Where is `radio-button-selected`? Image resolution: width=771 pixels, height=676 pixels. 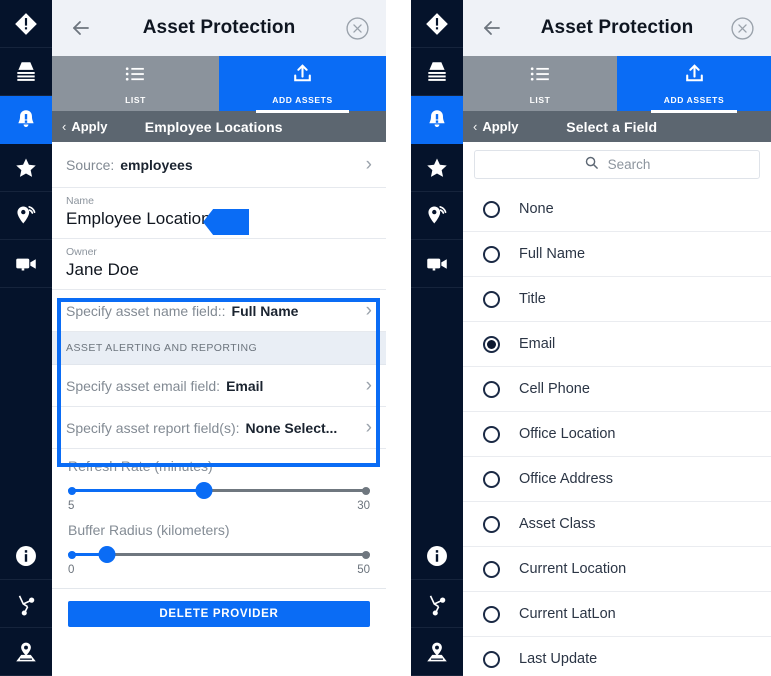
radio-button-selected is located at coordinates (491, 344).